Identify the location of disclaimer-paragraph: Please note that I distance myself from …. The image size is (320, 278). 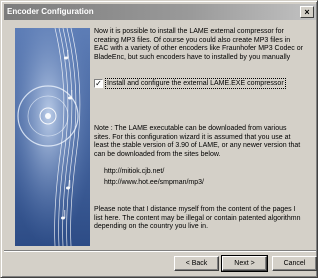
(197, 218).